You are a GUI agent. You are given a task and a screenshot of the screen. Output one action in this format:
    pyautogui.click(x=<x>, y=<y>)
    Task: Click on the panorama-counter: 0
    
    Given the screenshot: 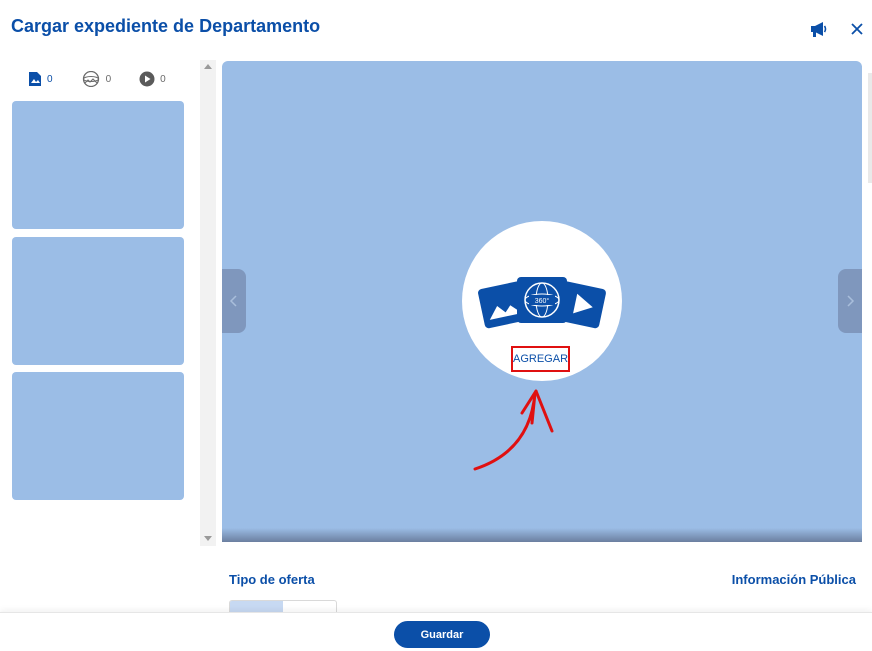 What is the action you would take?
    pyautogui.click(x=96, y=79)
    